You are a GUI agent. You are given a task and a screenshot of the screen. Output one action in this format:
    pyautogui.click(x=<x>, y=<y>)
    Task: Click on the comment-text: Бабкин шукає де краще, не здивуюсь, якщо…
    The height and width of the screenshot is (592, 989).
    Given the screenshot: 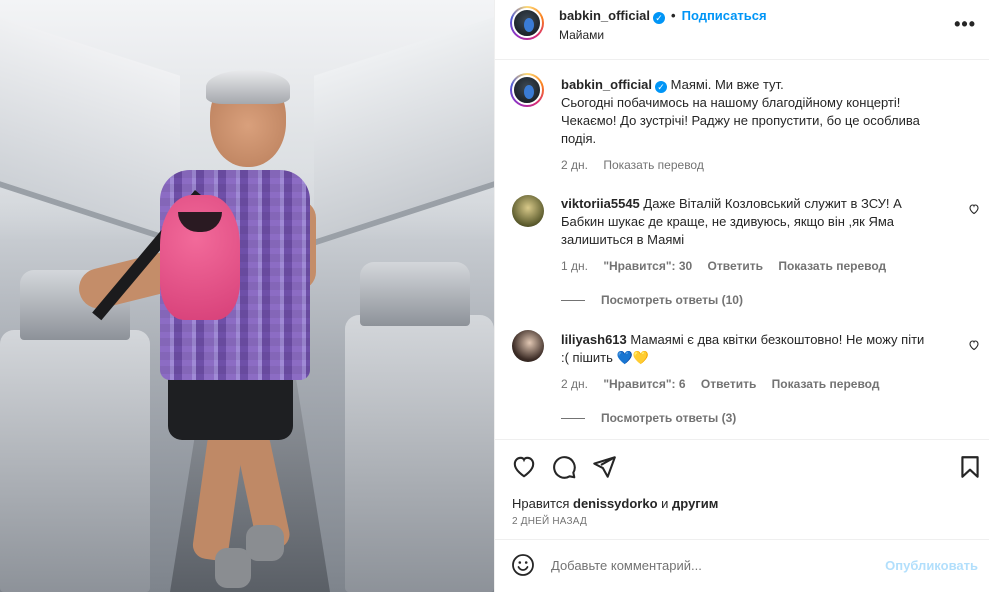 What is the action you would take?
    pyautogui.click(x=728, y=221)
    